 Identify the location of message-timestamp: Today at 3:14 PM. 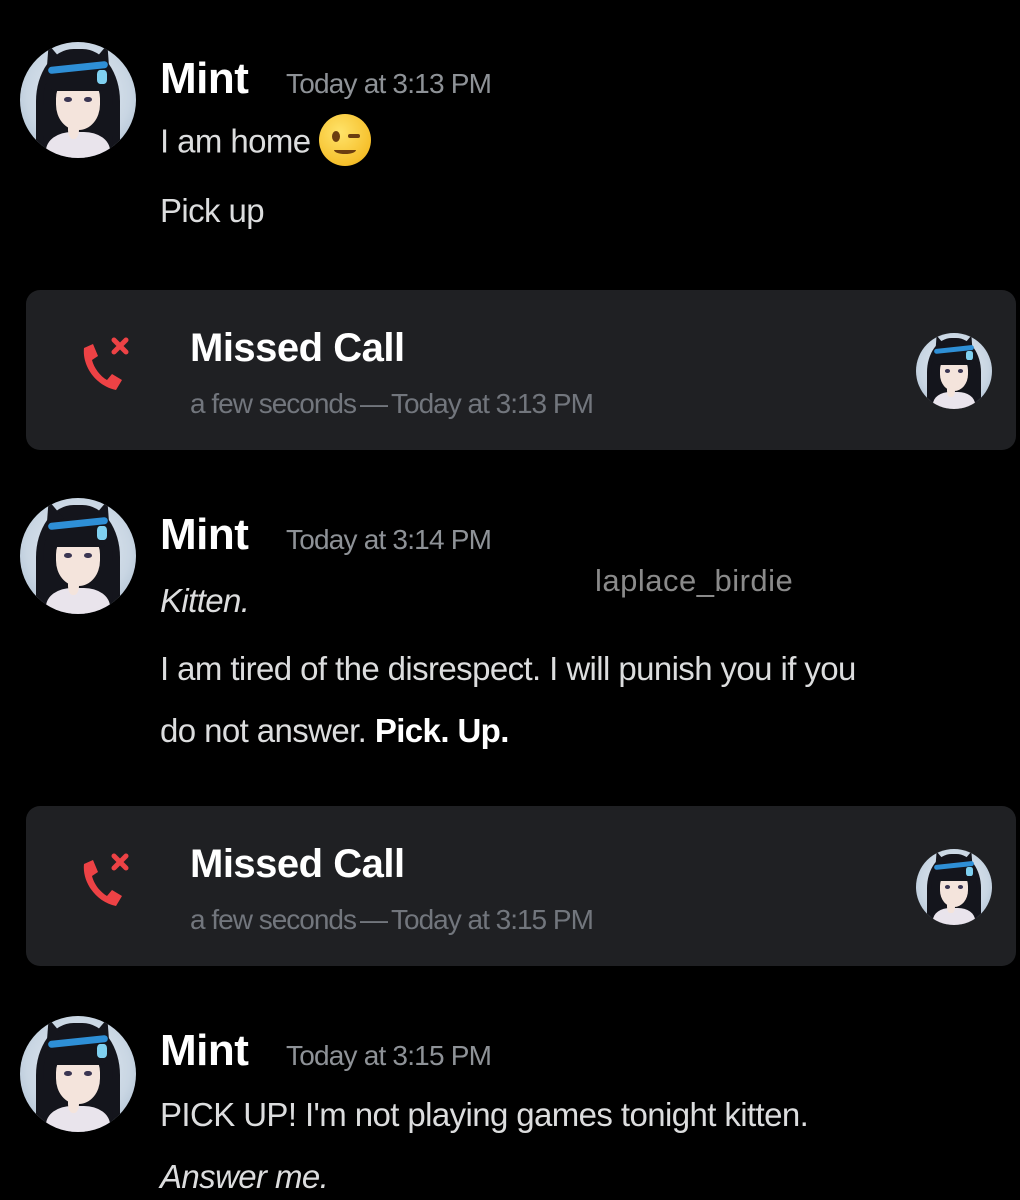
(389, 539).